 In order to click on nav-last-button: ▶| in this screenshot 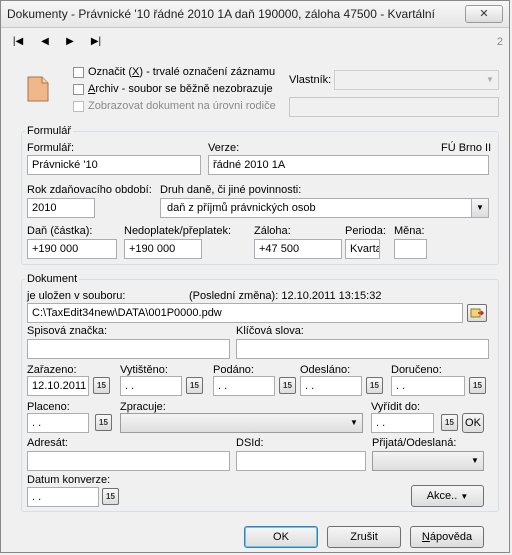, I will do `click(96, 42)`.